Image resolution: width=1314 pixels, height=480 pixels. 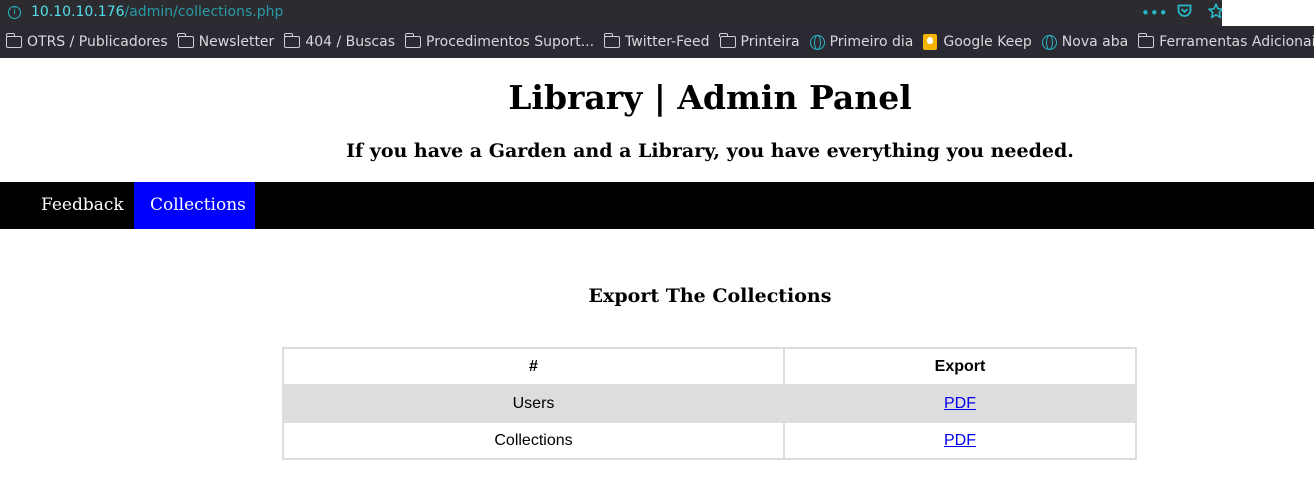 I want to click on bookmark-nova-aba: Nova aba, so click(x=1085, y=42).